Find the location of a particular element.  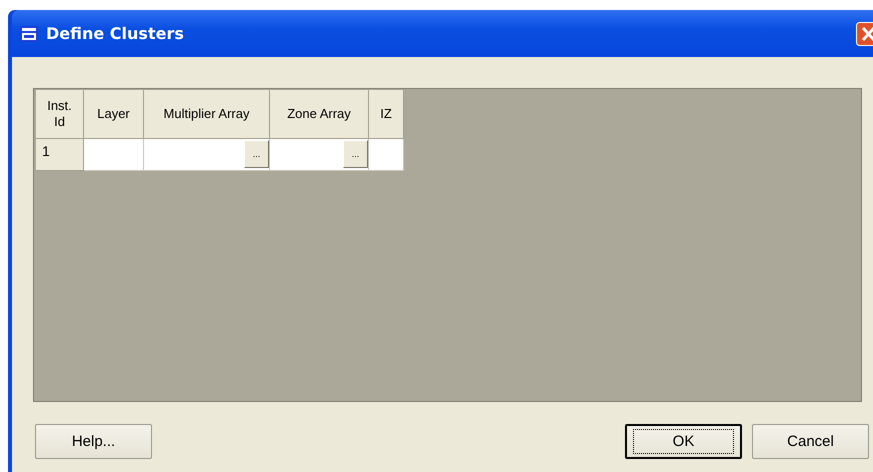

column-header: Layer is located at coordinates (114, 114).